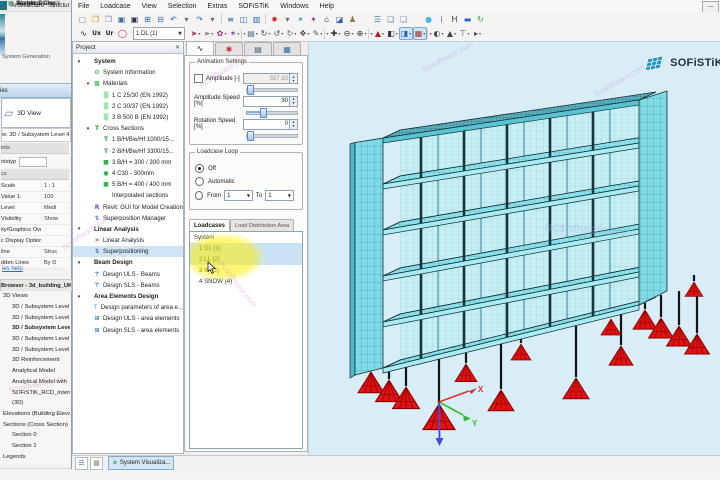  What do you see at coordinates (262, 225) in the screenshot?
I see `tab-load-distribution-area: Load Distribution Area` at bounding box center [262, 225].